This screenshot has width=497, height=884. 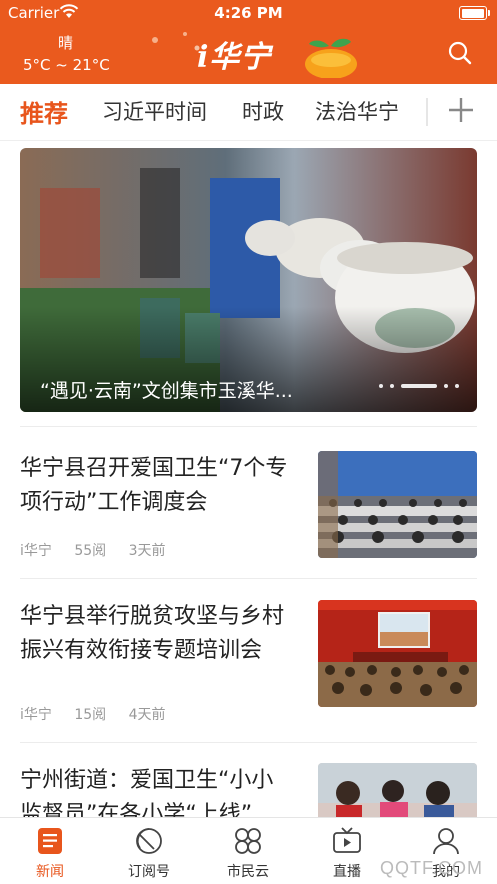 What do you see at coordinates (427, 112) in the screenshot?
I see `tab-divider` at bounding box center [427, 112].